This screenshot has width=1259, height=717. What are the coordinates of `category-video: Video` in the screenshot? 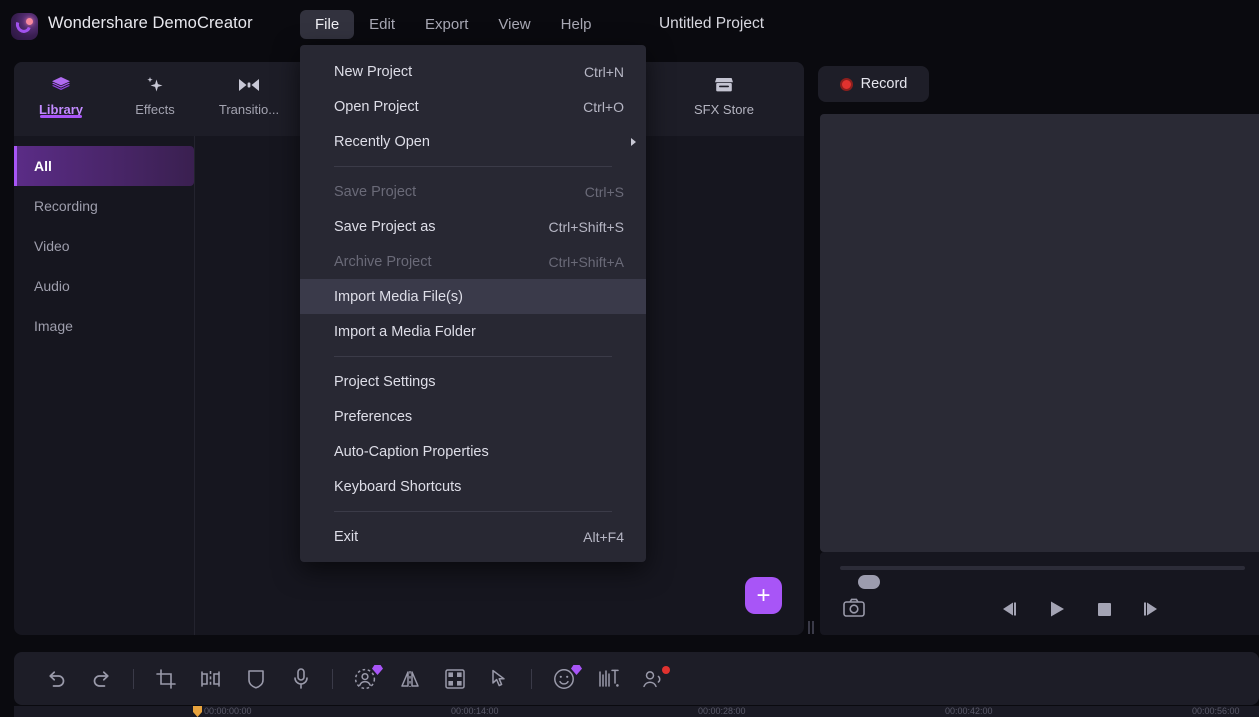 It's located at (104, 246).